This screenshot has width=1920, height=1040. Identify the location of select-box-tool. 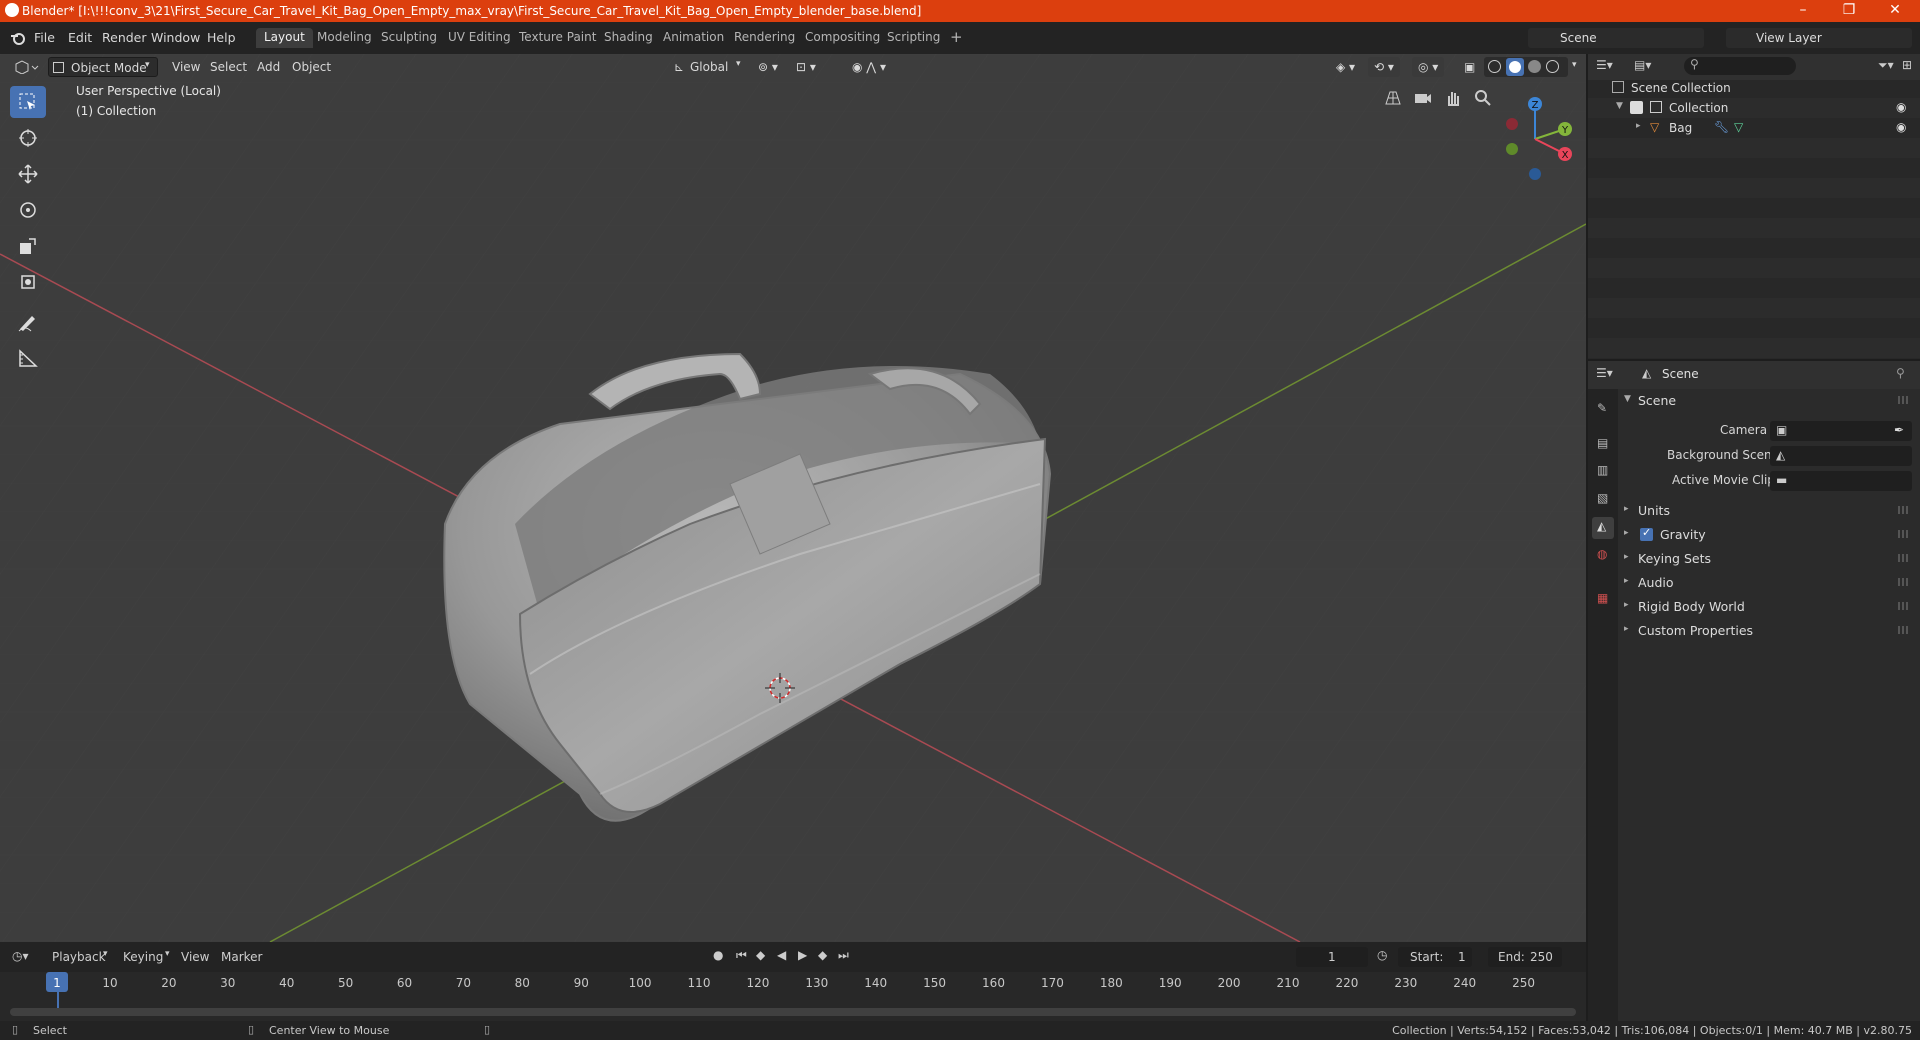
(28, 102).